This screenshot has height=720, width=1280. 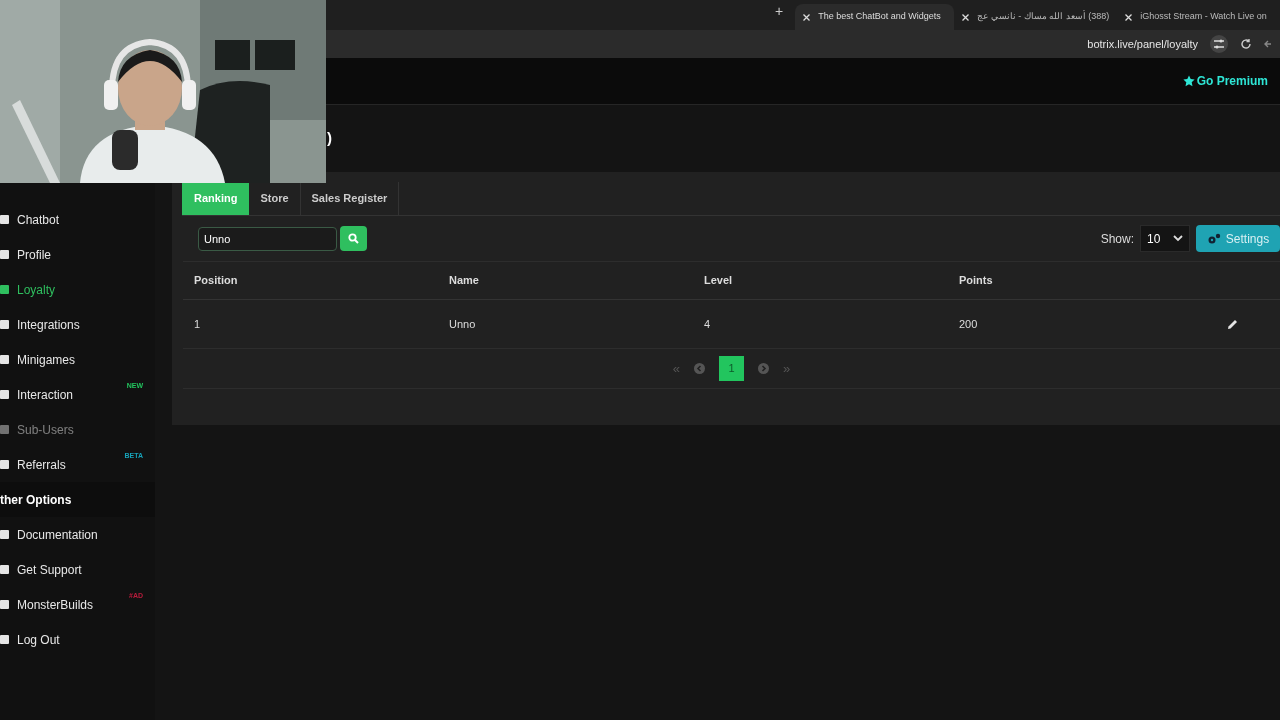 What do you see at coordinates (779, 11) in the screenshot?
I see `new-tab-button: +` at bounding box center [779, 11].